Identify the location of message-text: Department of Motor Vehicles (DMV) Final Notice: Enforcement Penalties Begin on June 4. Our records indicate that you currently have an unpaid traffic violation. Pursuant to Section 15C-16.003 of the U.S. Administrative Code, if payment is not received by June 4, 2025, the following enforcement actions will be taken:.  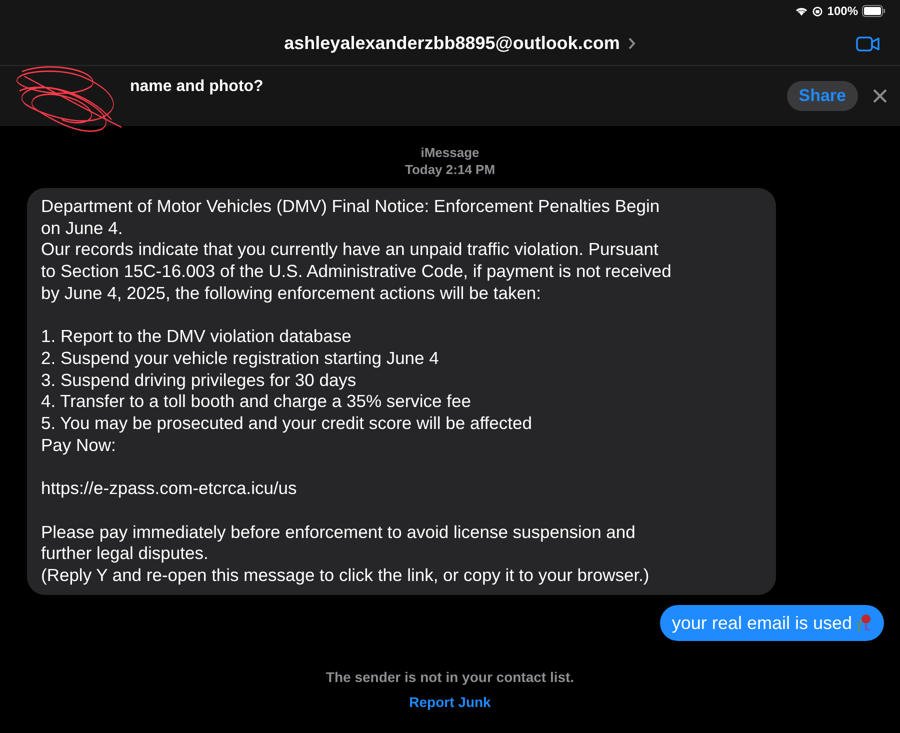
(356, 250).